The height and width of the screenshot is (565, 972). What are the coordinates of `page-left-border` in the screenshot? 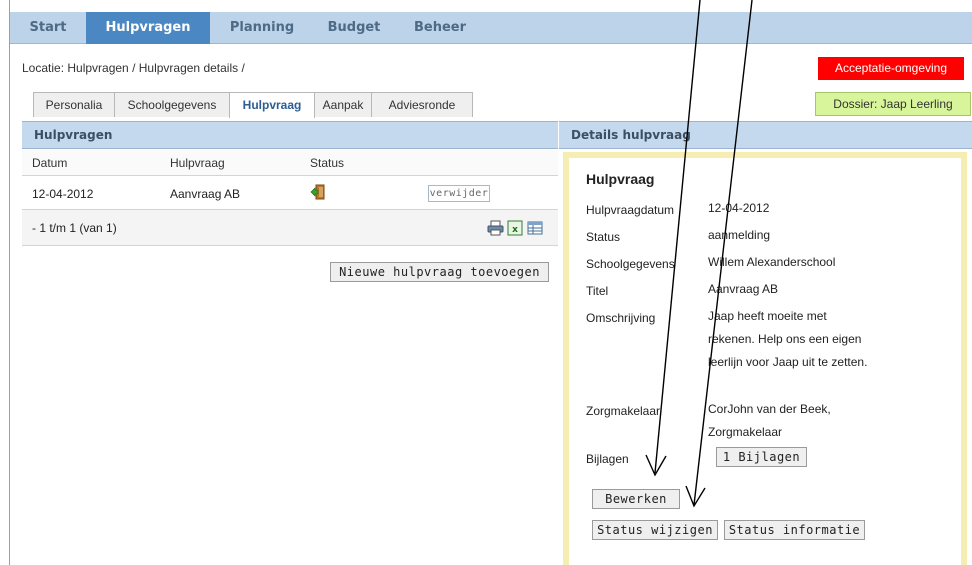 It's located at (9, 282).